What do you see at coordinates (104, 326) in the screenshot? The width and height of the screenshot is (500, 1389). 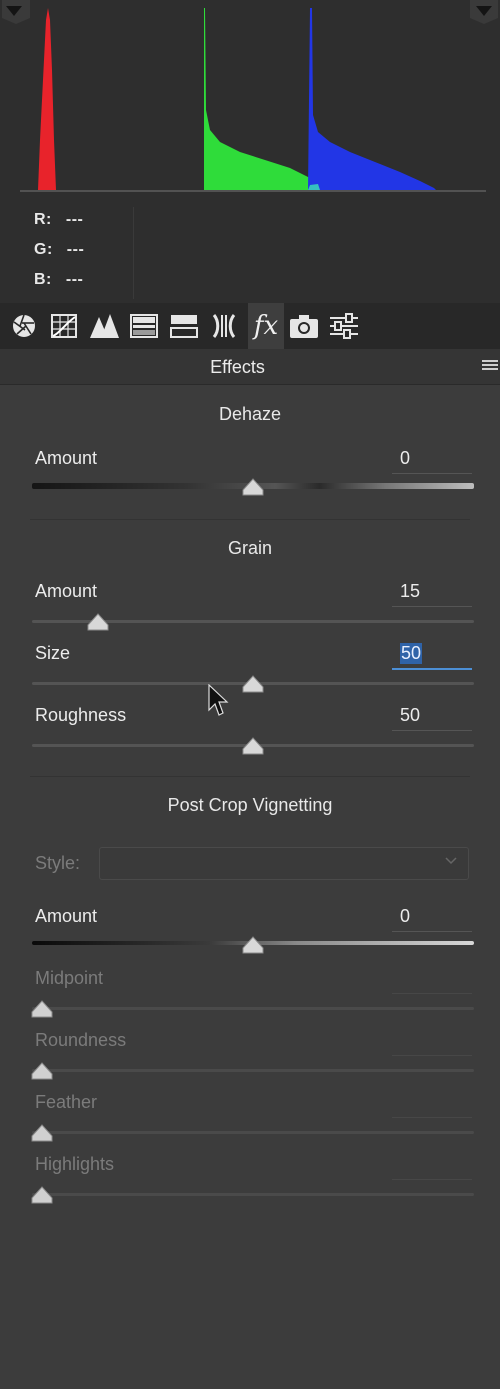 I see `detail-icon` at bounding box center [104, 326].